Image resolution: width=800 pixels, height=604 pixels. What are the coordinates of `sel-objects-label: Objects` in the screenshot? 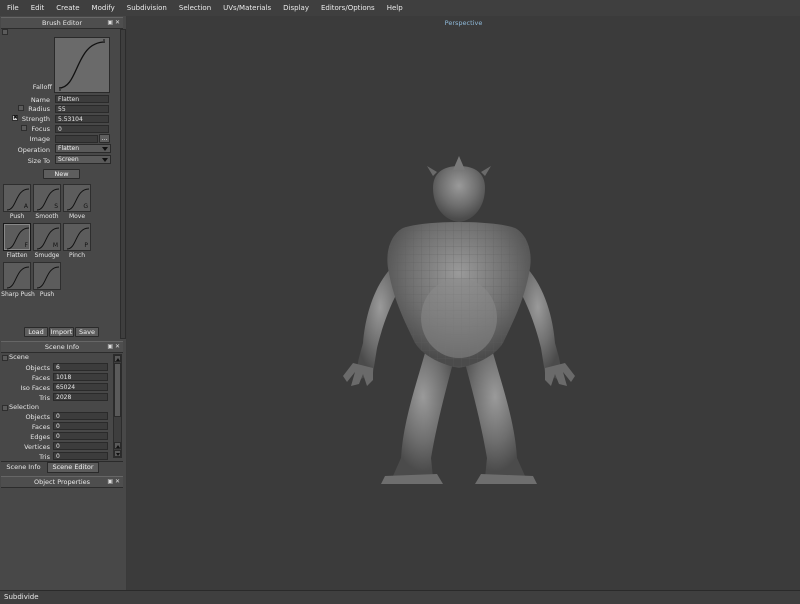 It's located at (37, 417).